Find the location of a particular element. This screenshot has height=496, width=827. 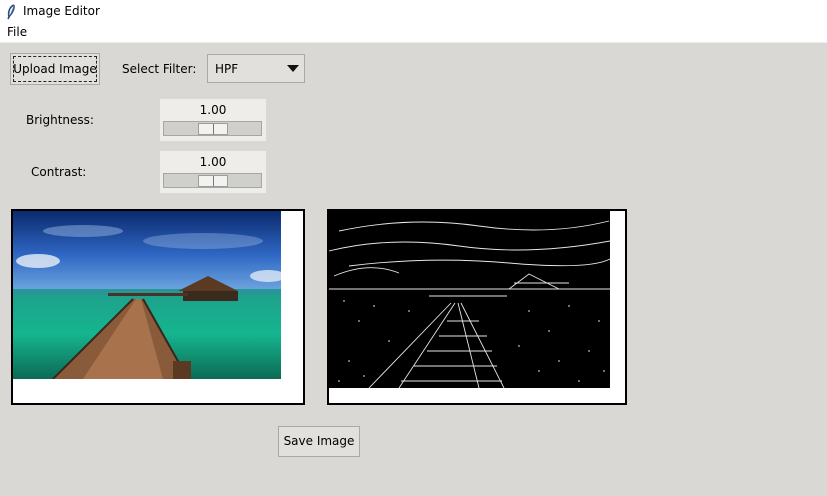

contrast-slider-handle is located at coordinates (212, 181).